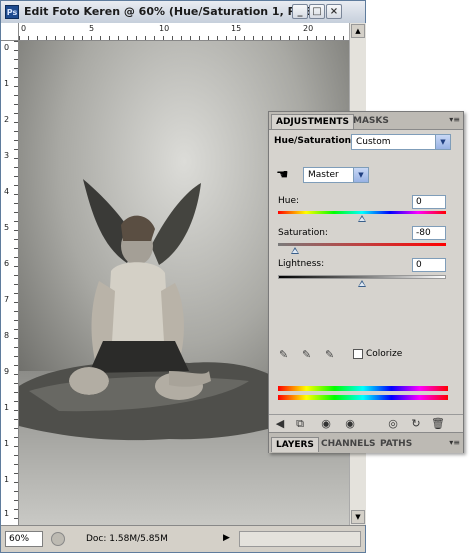 Image resolution: width=476 pixels, height=556 pixels. I want to click on tab-masks: MASKS, so click(371, 121).